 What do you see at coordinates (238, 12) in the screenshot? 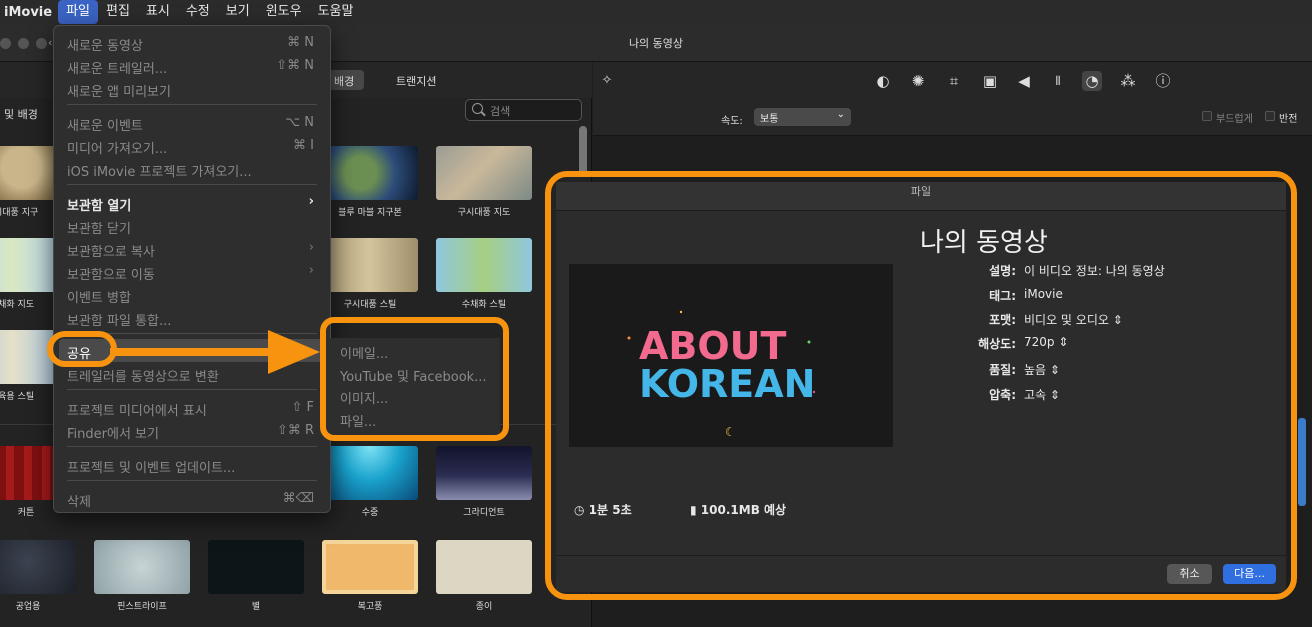
I see `menu-view: 보기` at bounding box center [238, 12].